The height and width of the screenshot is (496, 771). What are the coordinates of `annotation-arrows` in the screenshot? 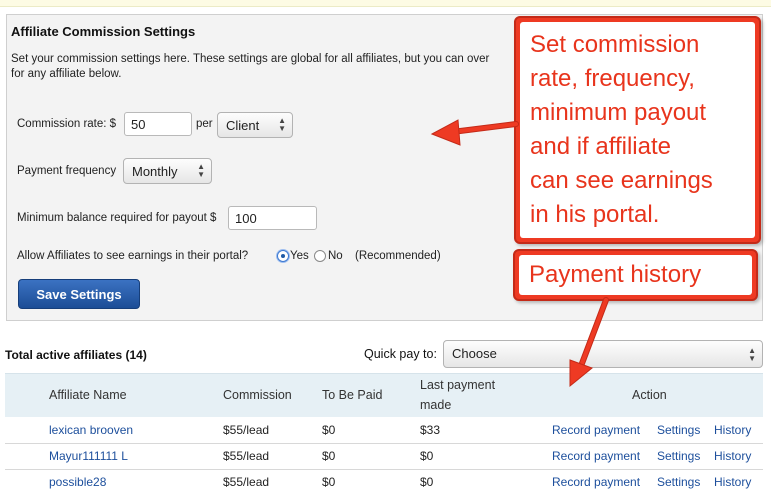 It's located at (519, 253).